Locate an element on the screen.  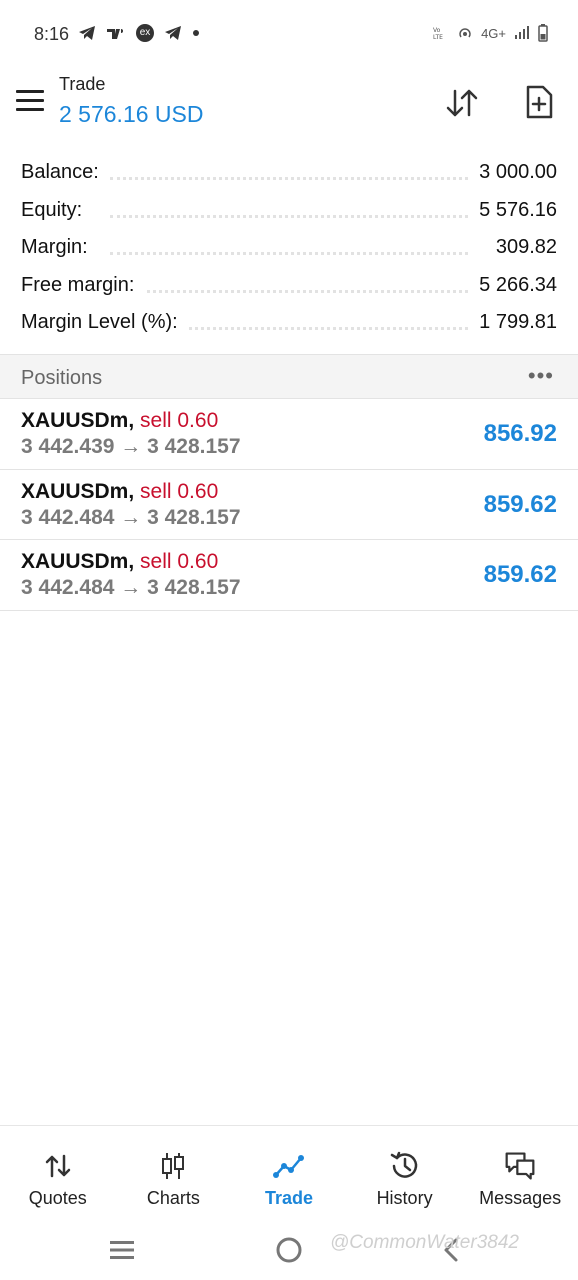
system-navigation-bar: @CommonWater3842 is located at coordinates (289, 1251).